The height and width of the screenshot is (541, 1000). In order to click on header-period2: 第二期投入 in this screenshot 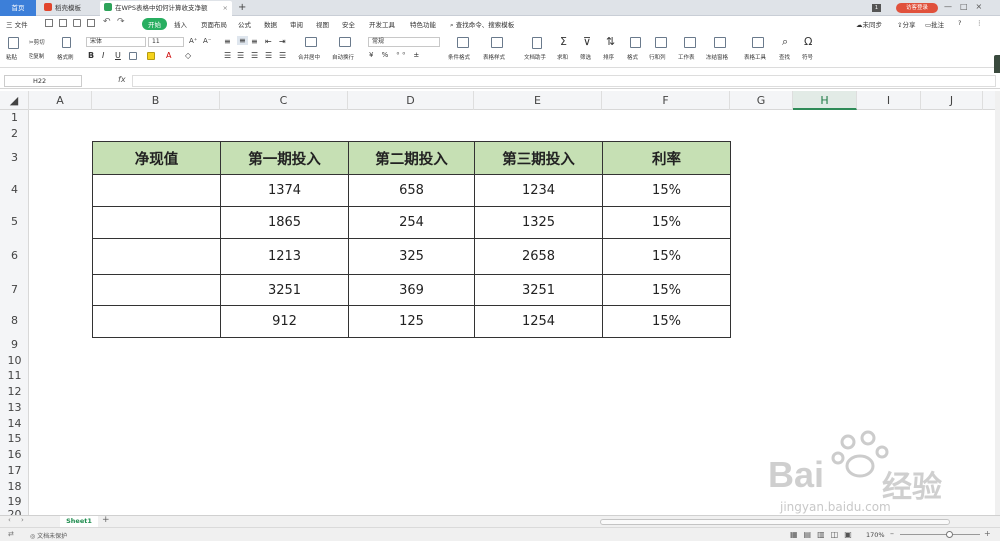, I will do `click(411, 158)`.